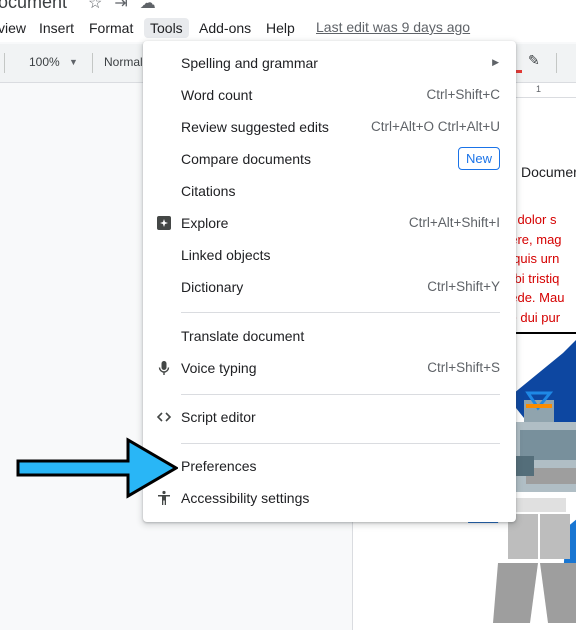 The height and width of the screenshot is (630, 576). Describe the element at coordinates (95, 6) in the screenshot. I see `star-icon: ☆` at that location.